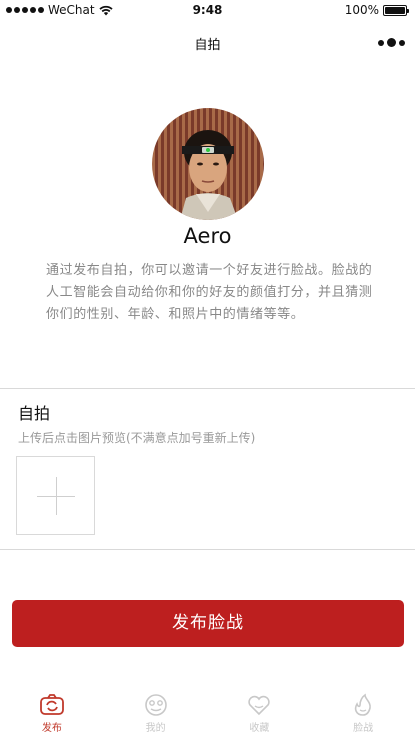  I want to click on upload-section-title: 自拍, so click(34, 413).